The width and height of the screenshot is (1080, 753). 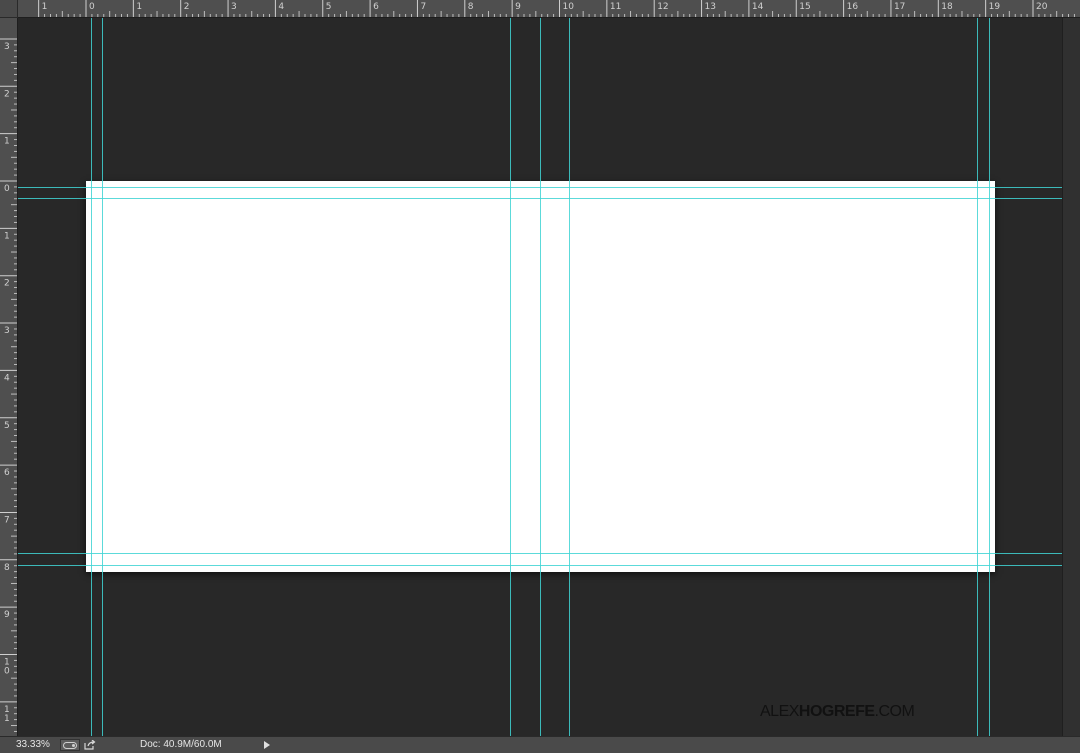 I want to click on ruler-top-label: 10, so click(x=569, y=7).